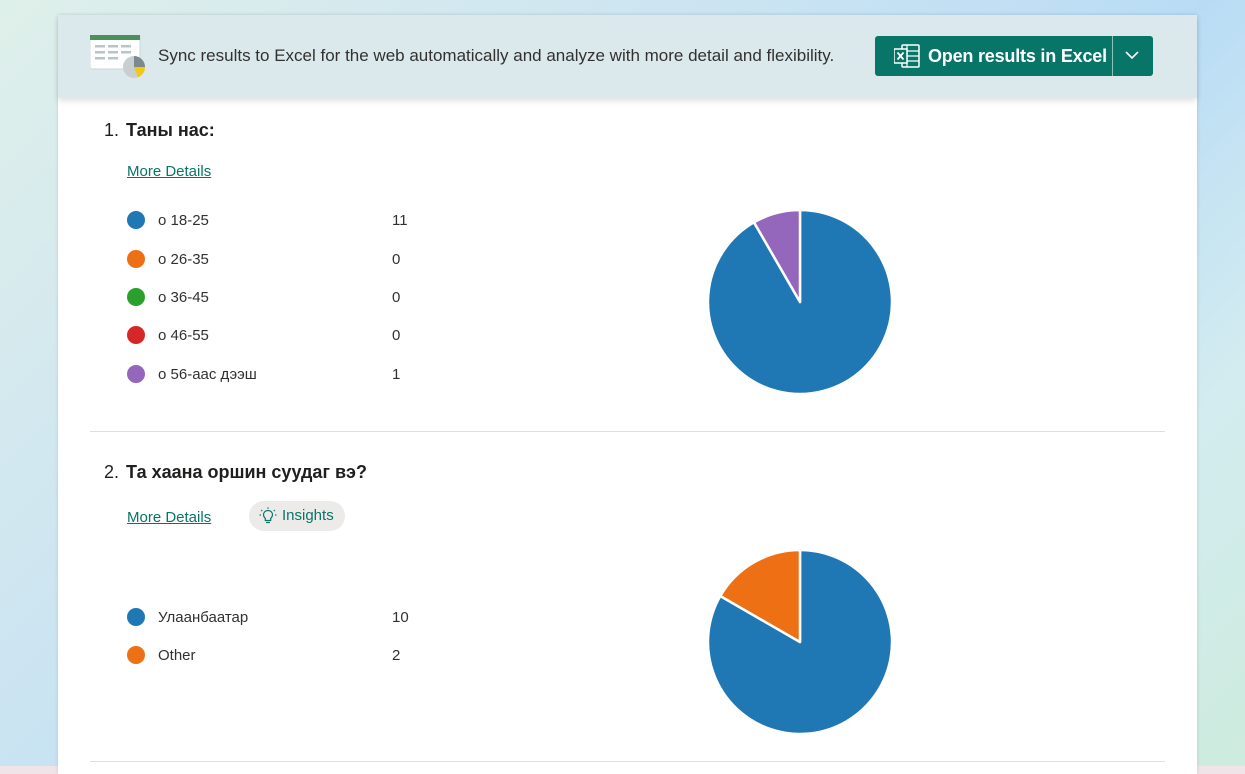 Image resolution: width=1245 pixels, height=774 pixels. What do you see at coordinates (907, 56) in the screenshot?
I see `excel-icon` at bounding box center [907, 56].